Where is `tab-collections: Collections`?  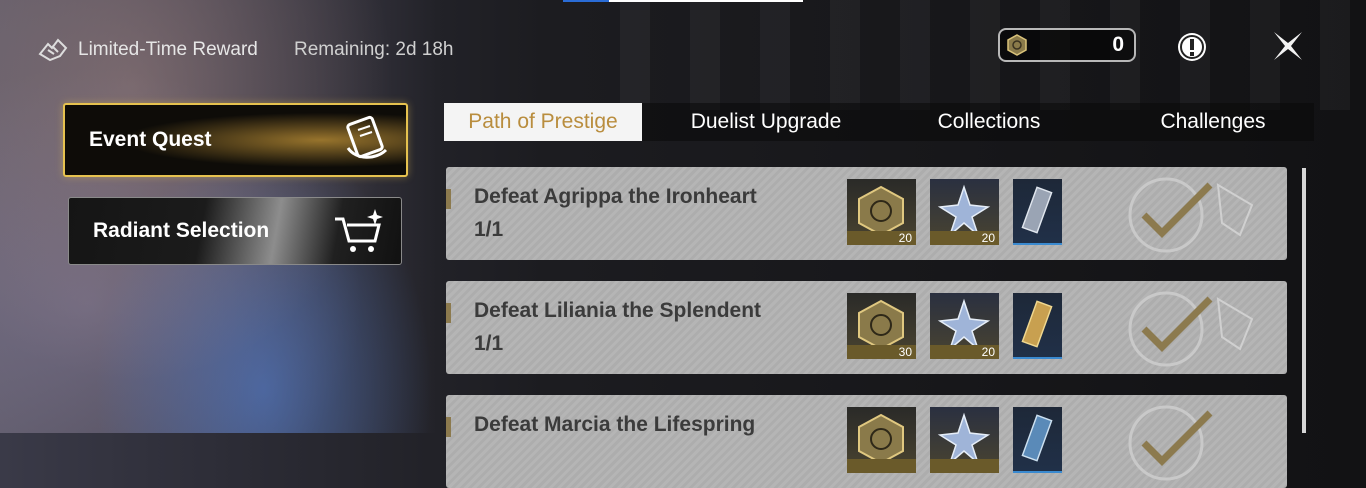 tab-collections: Collections is located at coordinates (989, 122).